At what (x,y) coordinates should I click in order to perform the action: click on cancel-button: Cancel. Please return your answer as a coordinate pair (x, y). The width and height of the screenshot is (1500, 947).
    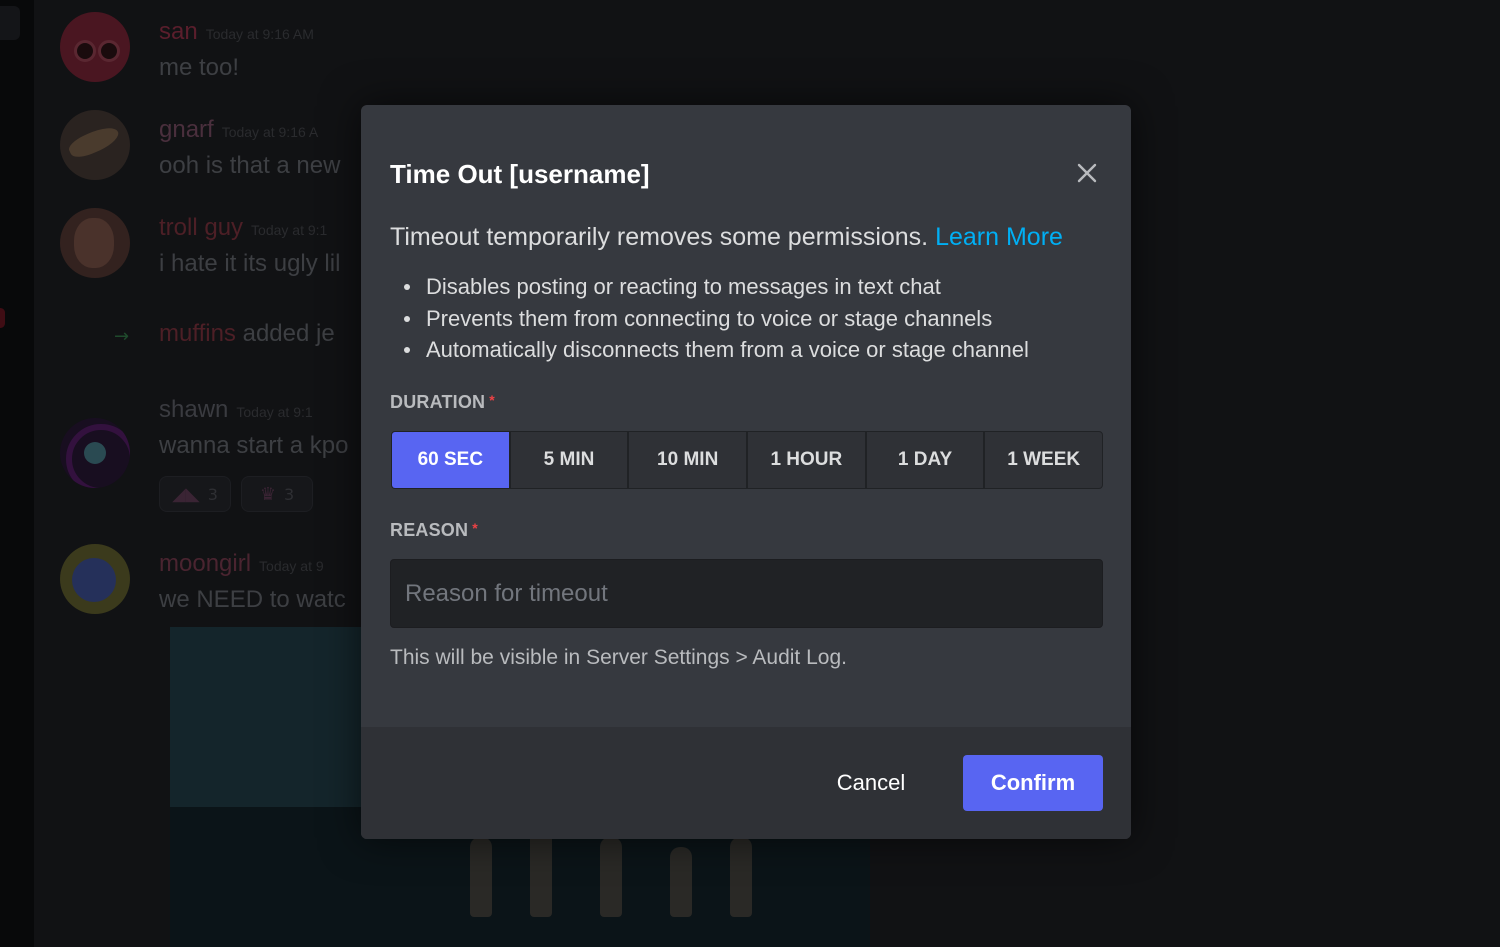
    Looking at the image, I should click on (871, 783).